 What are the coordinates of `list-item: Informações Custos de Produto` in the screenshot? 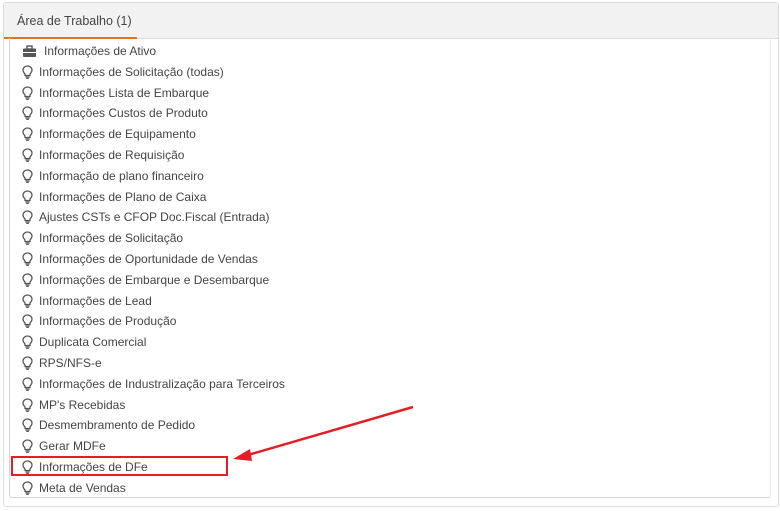 It's located at (109, 113).